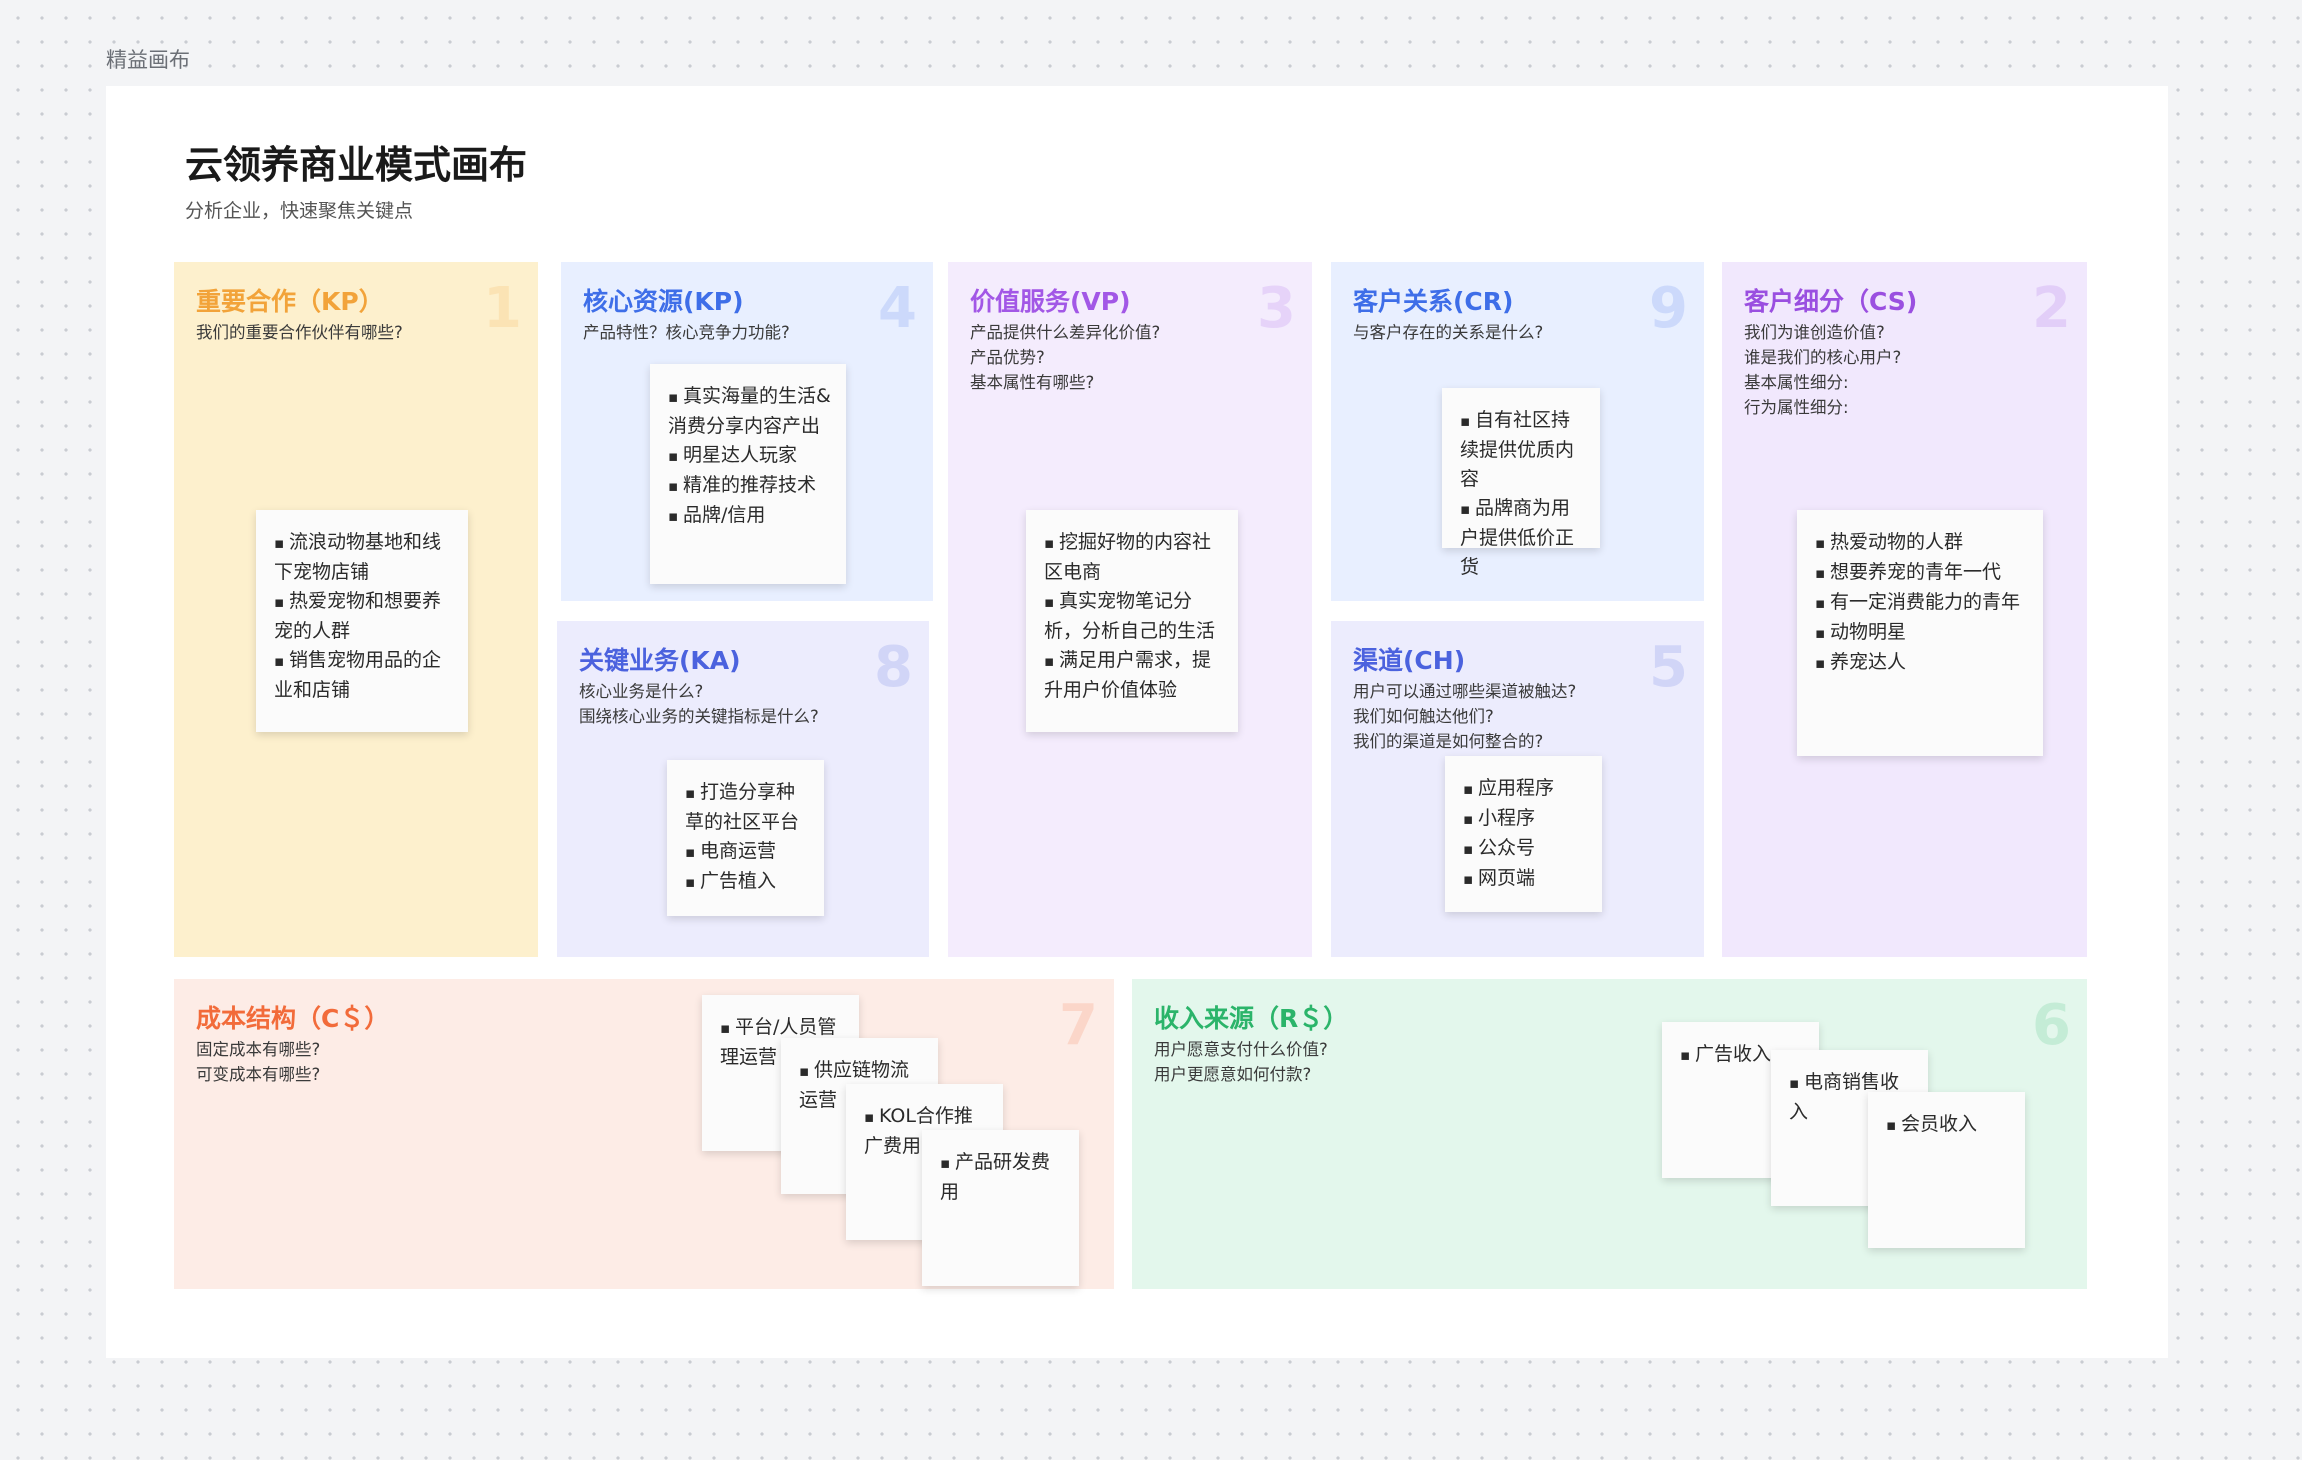 The width and height of the screenshot is (2302, 1460). What do you see at coordinates (1525, 849) in the screenshot?
I see `note-bullet: 公众号` at bounding box center [1525, 849].